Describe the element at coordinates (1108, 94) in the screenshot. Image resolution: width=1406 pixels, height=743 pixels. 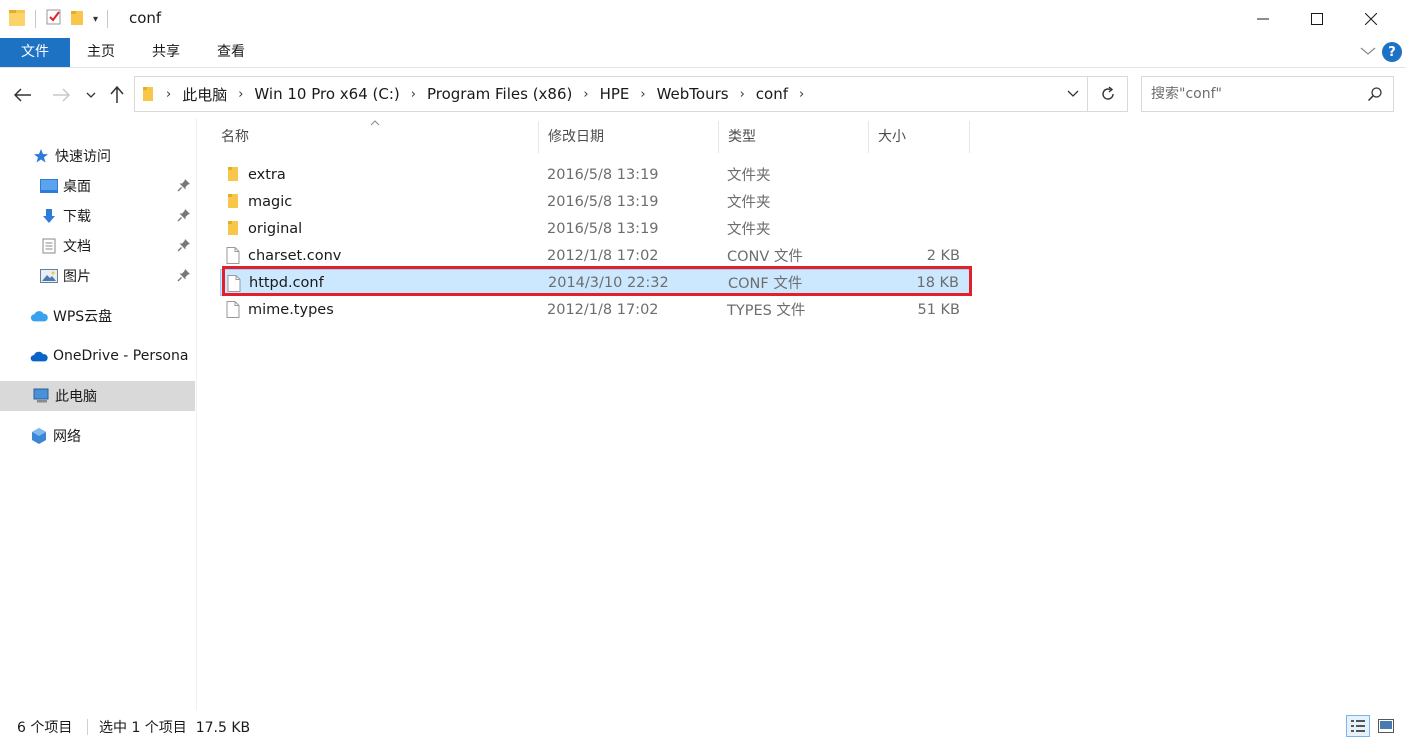
I see `refresh-button` at that location.